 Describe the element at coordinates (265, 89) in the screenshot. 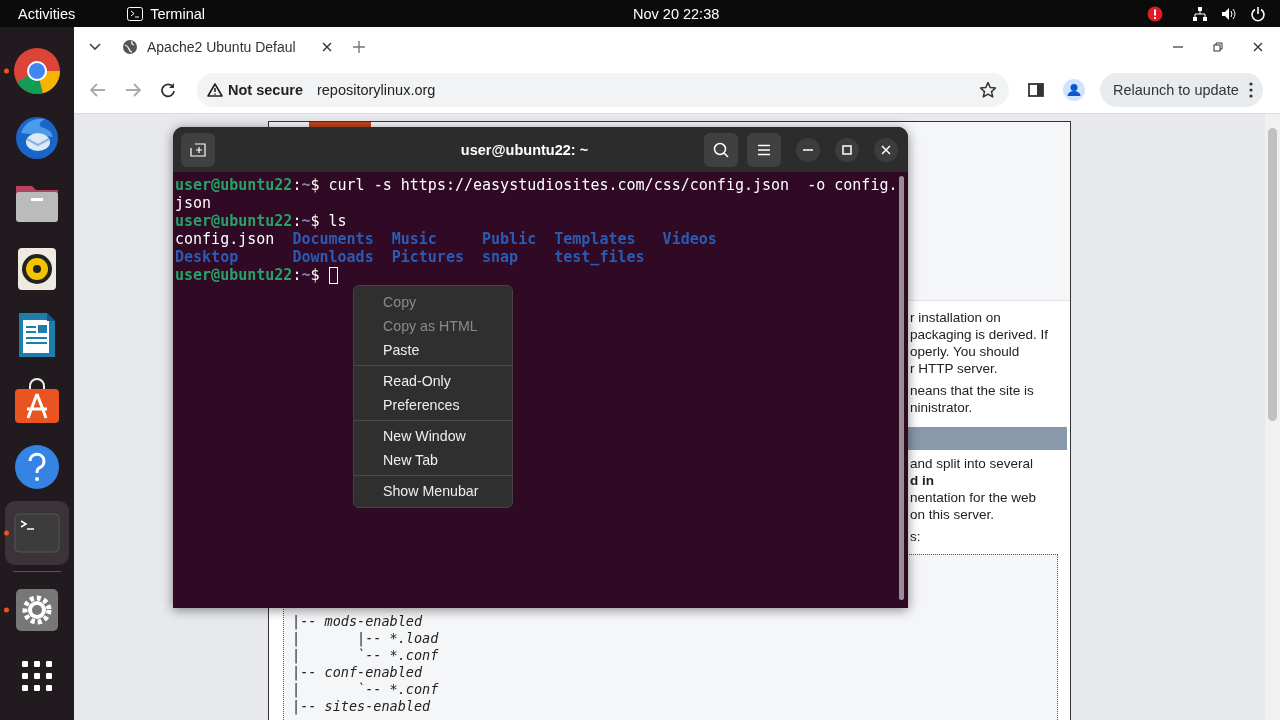

I see `security-label: Not secure` at that location.